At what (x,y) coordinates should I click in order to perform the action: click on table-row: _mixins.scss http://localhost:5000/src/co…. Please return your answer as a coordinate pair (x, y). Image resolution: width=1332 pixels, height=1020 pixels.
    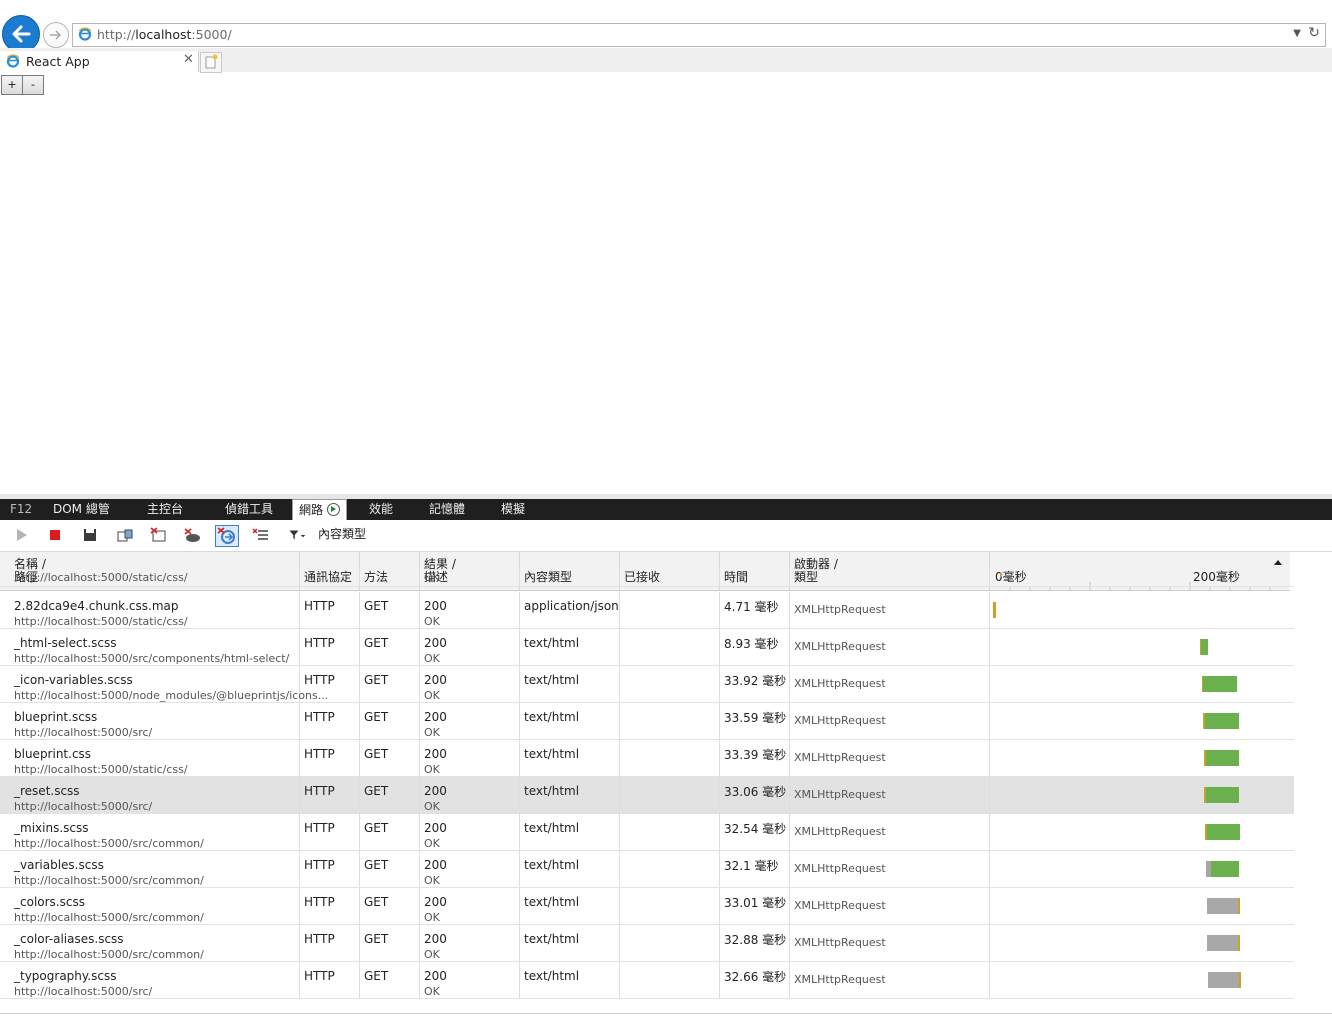
    Looking at the image, I should click on (647, 832).